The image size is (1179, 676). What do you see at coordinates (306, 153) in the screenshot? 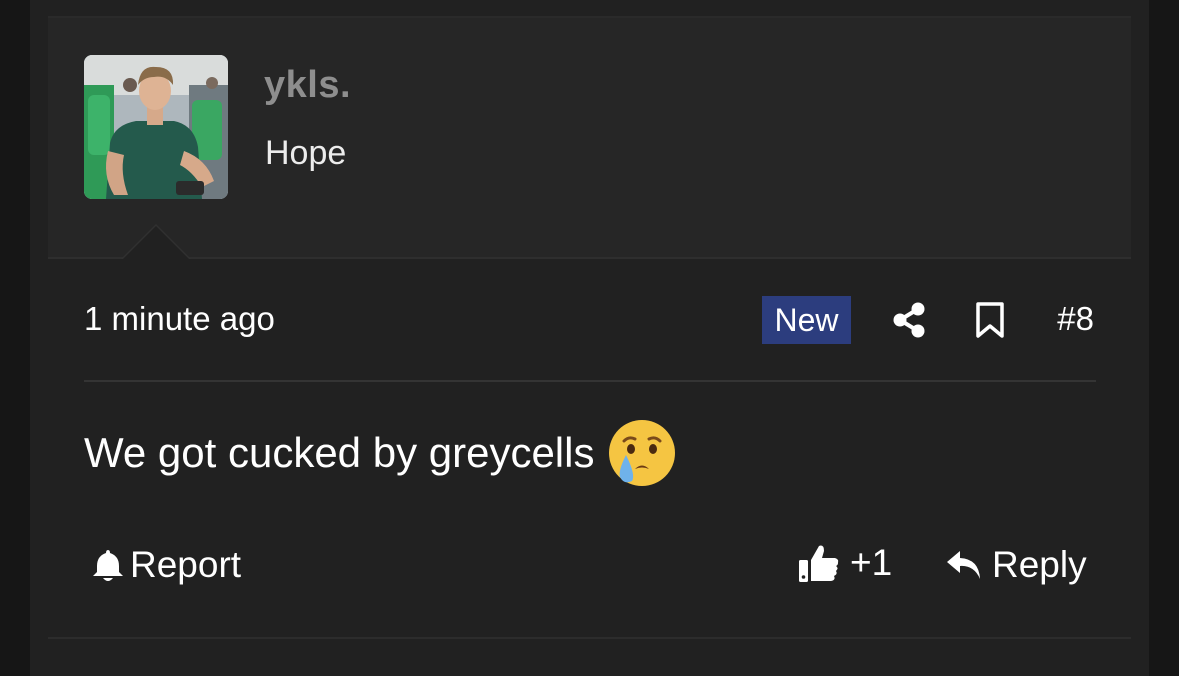
I see `user-title: Hope` at bounding box center [306, 153].